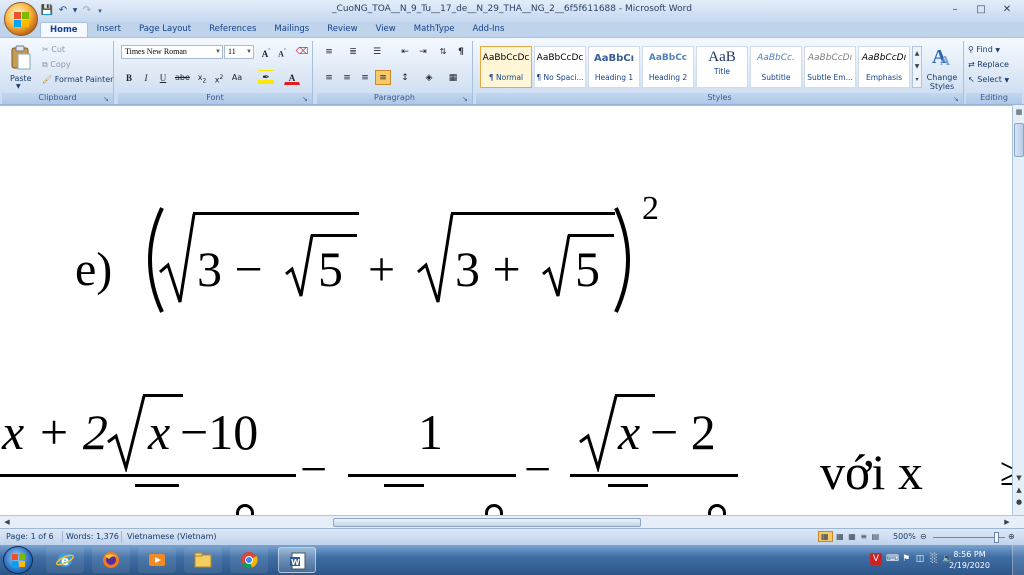  I want to click on show-desktop-button, so click(1018, 560).